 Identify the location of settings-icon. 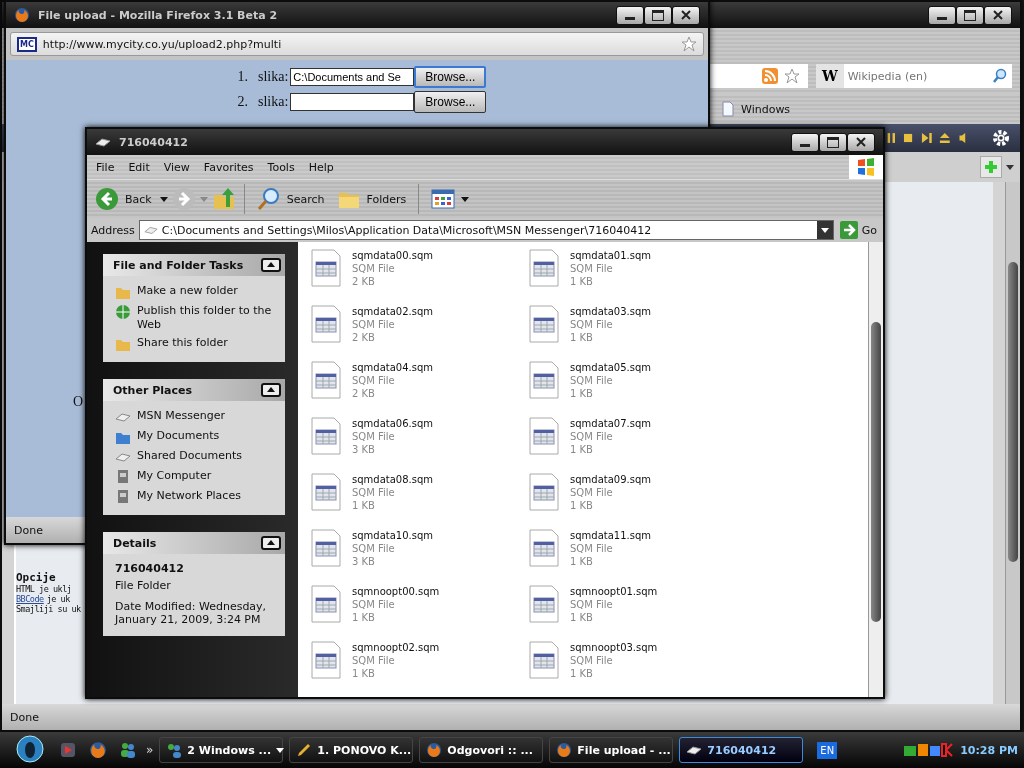
(1001, 138).